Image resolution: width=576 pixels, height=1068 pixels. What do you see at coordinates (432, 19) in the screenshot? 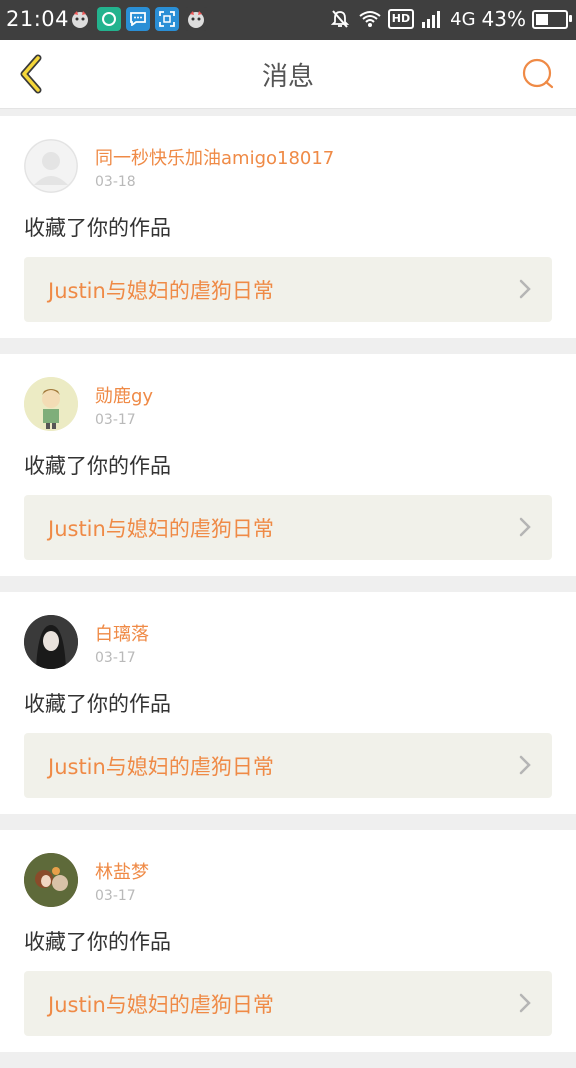
I see `signal-icon` at bounding box center [432, 19].